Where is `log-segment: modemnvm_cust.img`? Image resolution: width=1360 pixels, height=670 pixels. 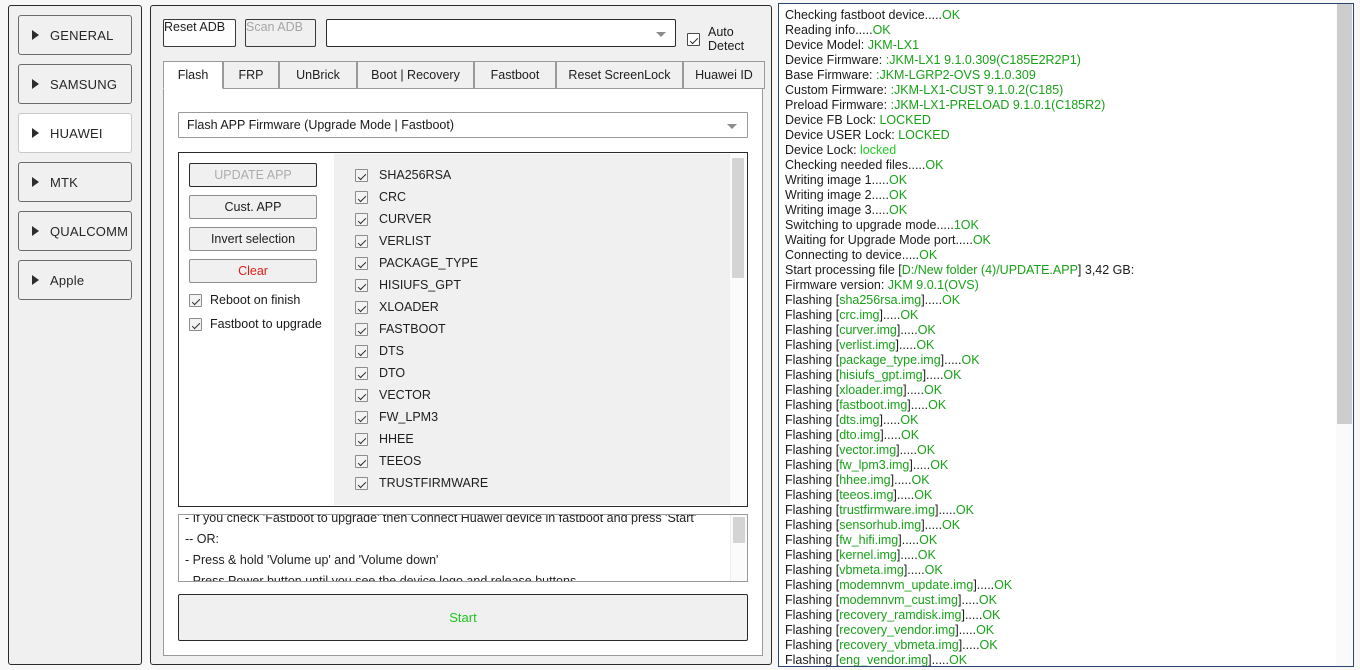
log-segment: modemnvm_cust.img is located at coordinates (898, 600).